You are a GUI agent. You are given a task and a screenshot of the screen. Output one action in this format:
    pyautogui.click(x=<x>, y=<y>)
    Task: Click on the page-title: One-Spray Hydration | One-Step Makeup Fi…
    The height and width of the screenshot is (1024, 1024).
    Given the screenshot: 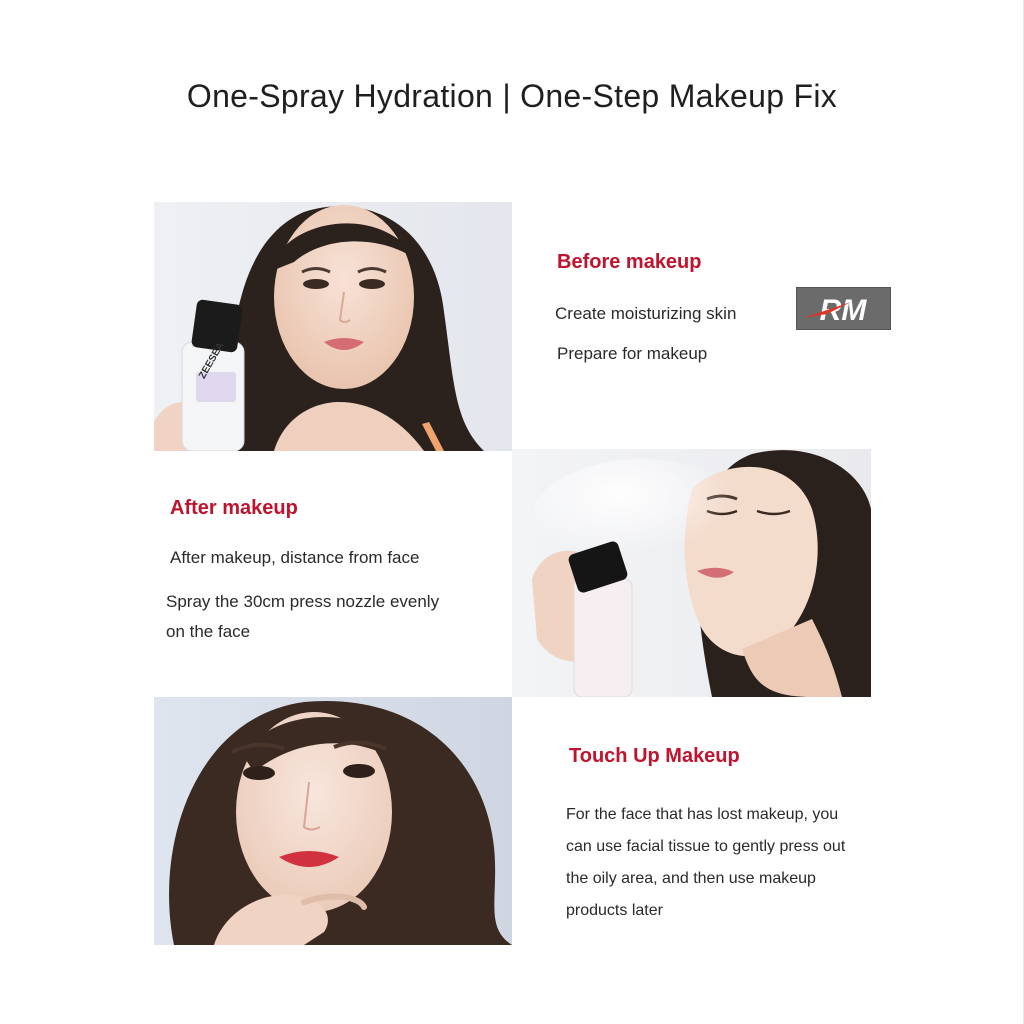 What is the action you would take?
    pyautogui.click(x=512, y=96)
    